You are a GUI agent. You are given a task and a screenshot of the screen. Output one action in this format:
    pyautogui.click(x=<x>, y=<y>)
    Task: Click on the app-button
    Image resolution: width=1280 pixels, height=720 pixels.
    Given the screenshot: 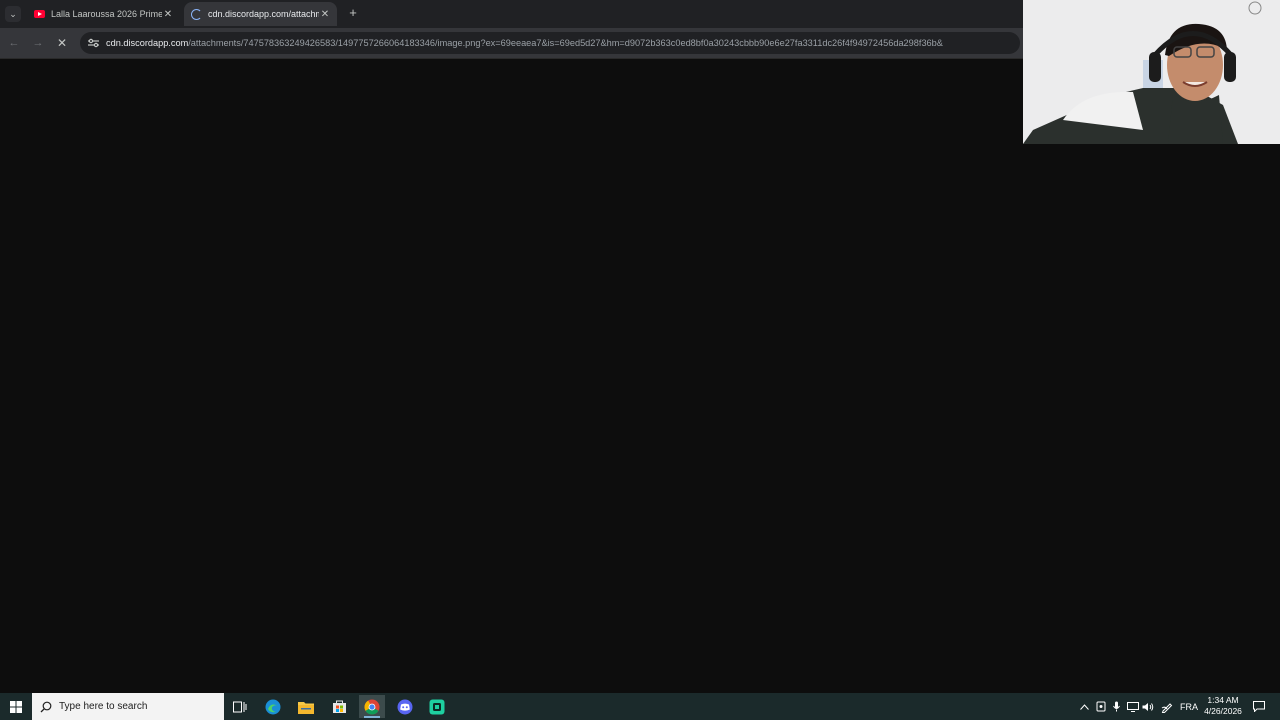 What is the action you would take?
    pyautogui.click(x=437, y=706)
    